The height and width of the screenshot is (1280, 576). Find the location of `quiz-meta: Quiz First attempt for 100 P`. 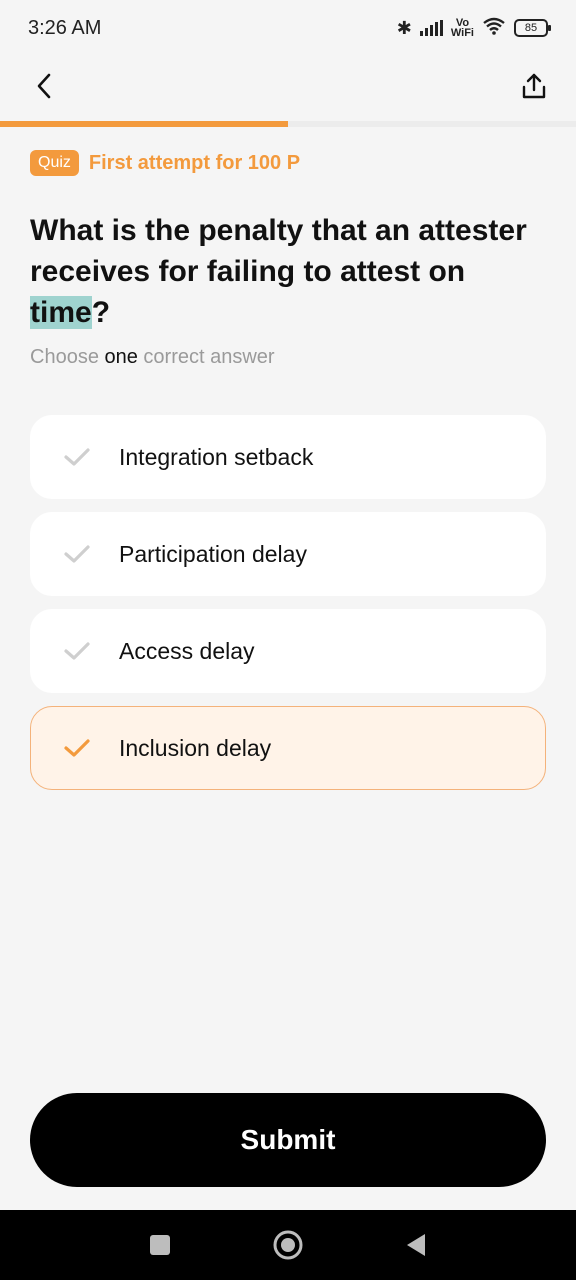

quiz-meta: Quiz First attempt for 100 P is located at coordinates (165, 163).